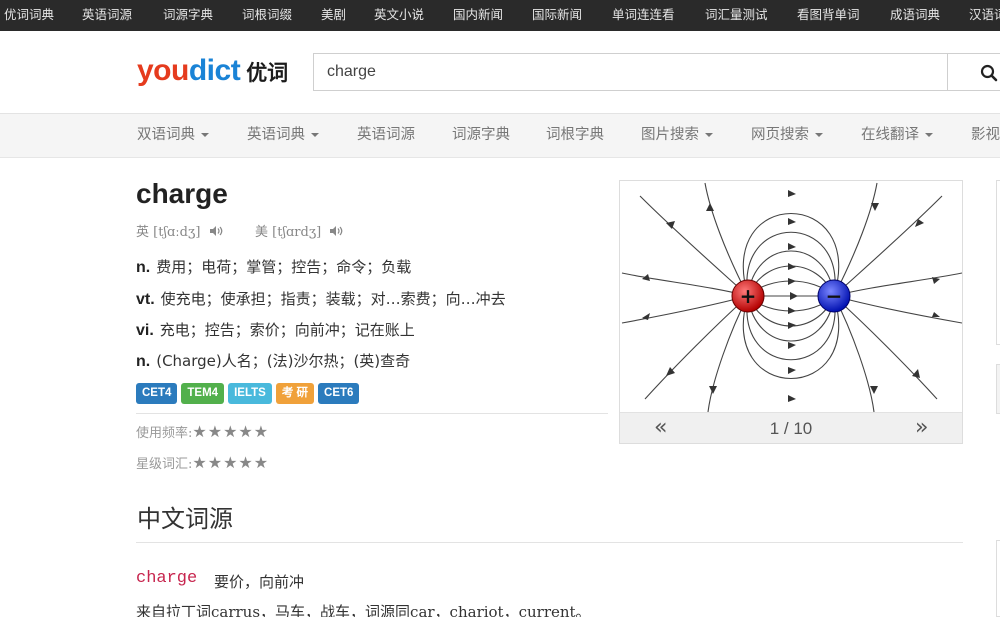 Image resolution: width=1000 pixels, height=617 pixels. Describe the element at coordinates (177, 232) in the screenshot. I see `uk-phonetic: [tʃɑːdʒ]` at that location.